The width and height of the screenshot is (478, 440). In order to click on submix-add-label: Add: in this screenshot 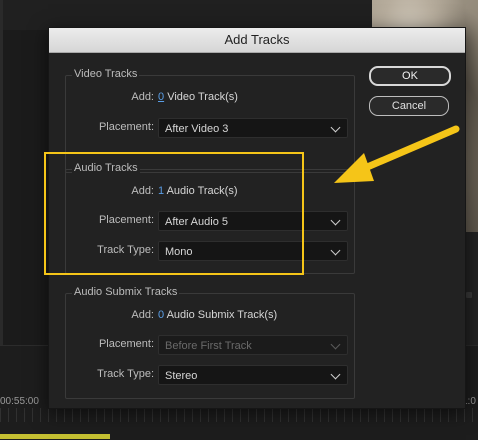, I will do `click(142, 315)`.